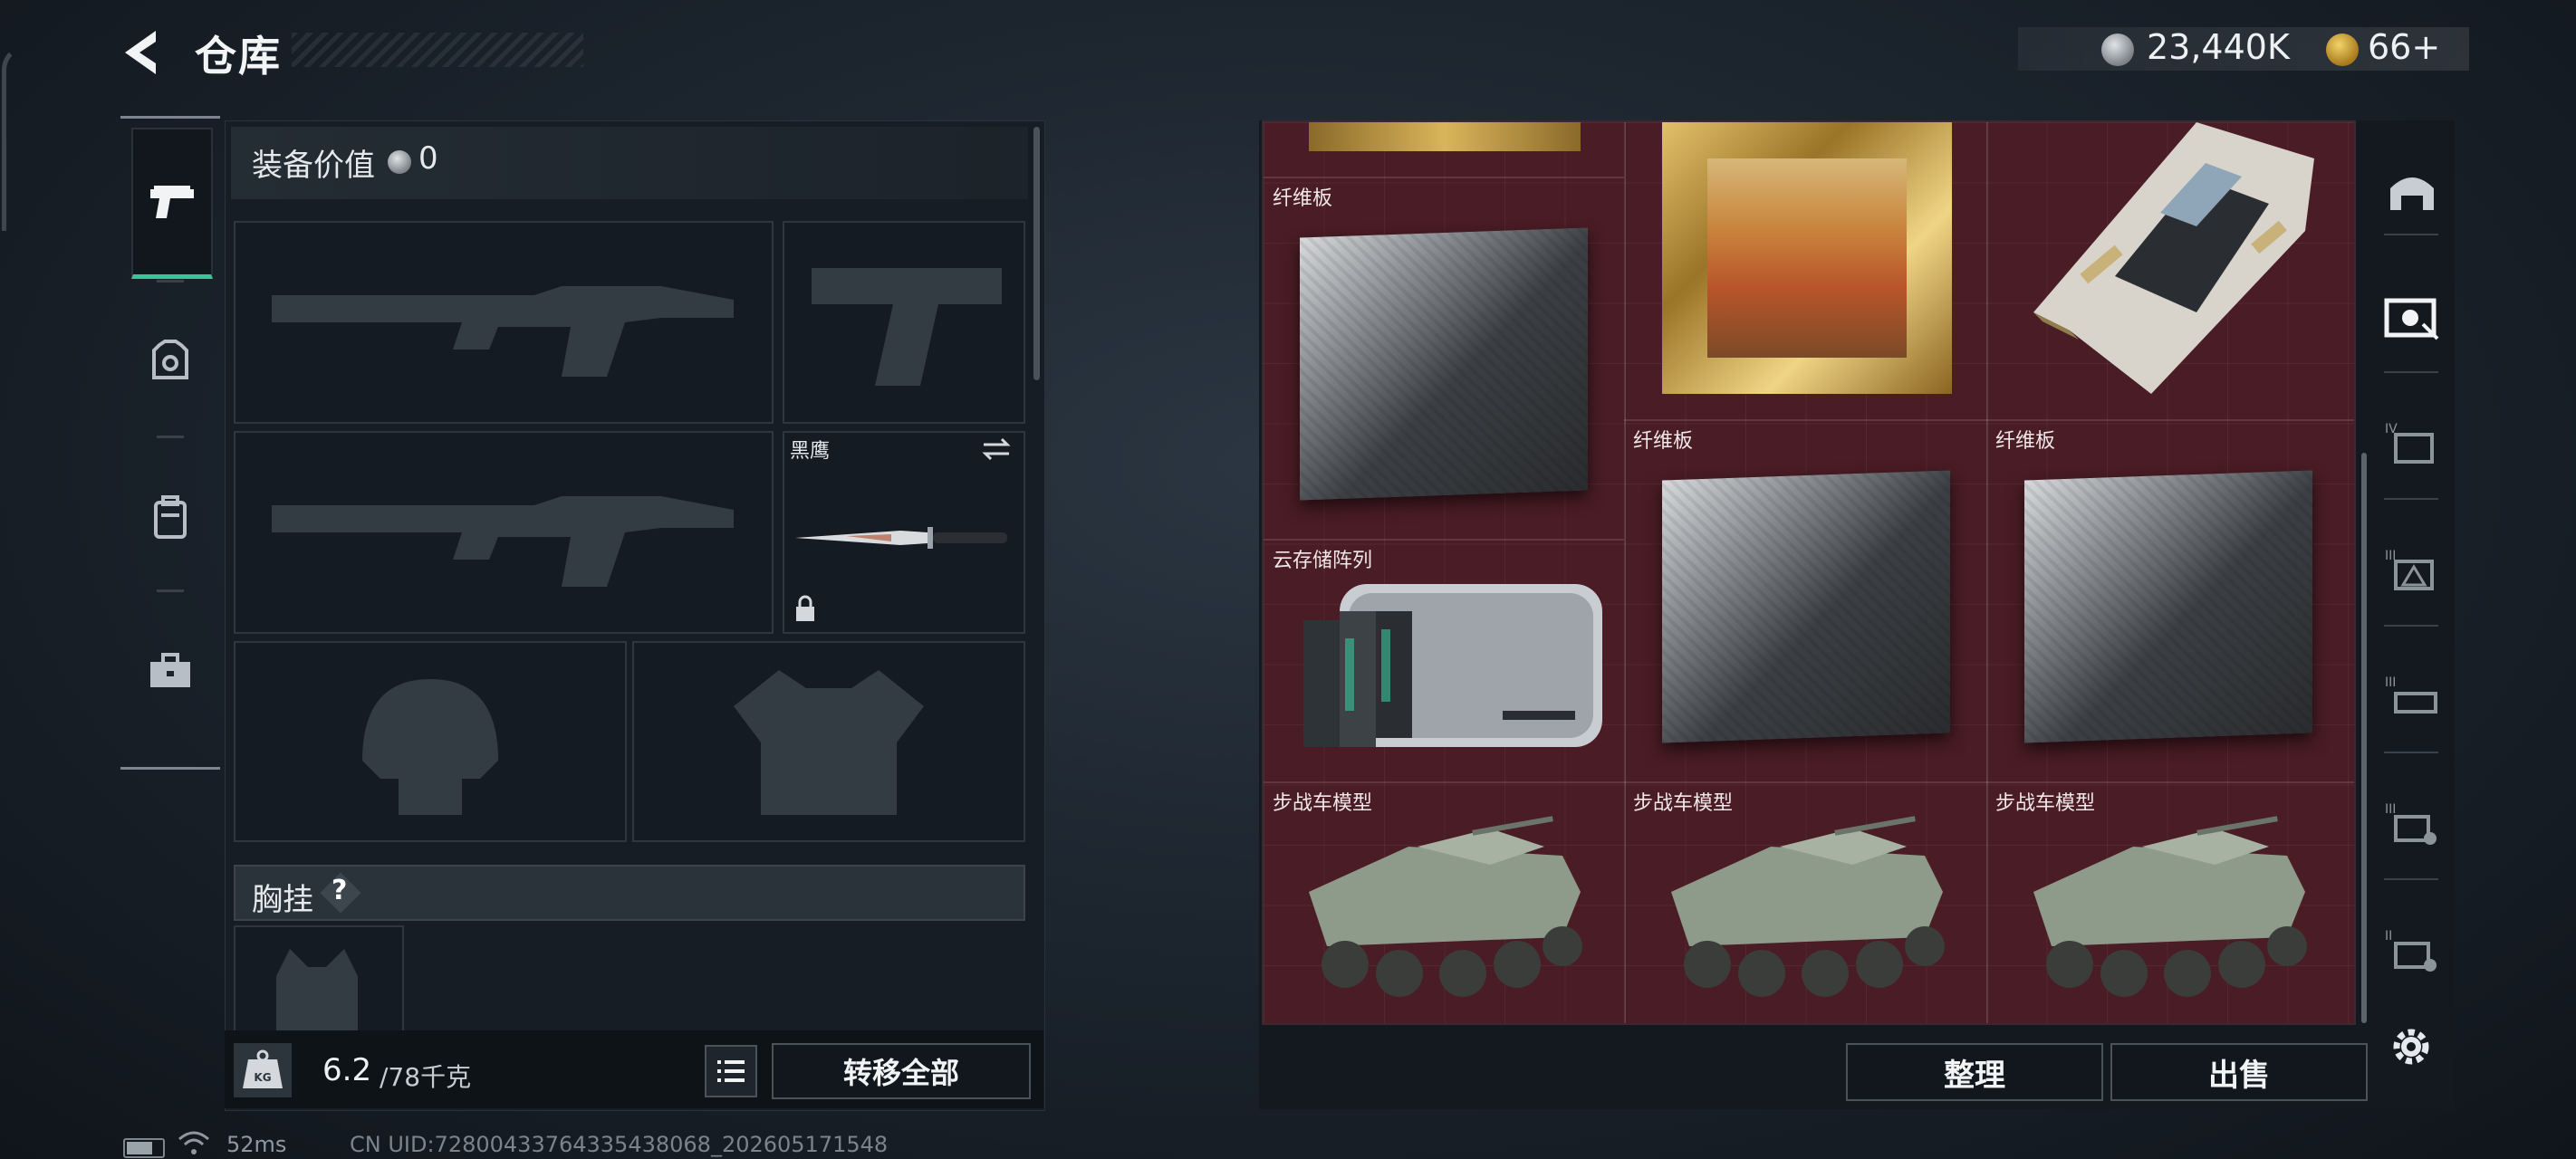 Image resolution: width=2576 pixels, height=1159 pixels. Describe the element at coordinates (805, 608) in the screenshot. I see `lock-icon` at that location.